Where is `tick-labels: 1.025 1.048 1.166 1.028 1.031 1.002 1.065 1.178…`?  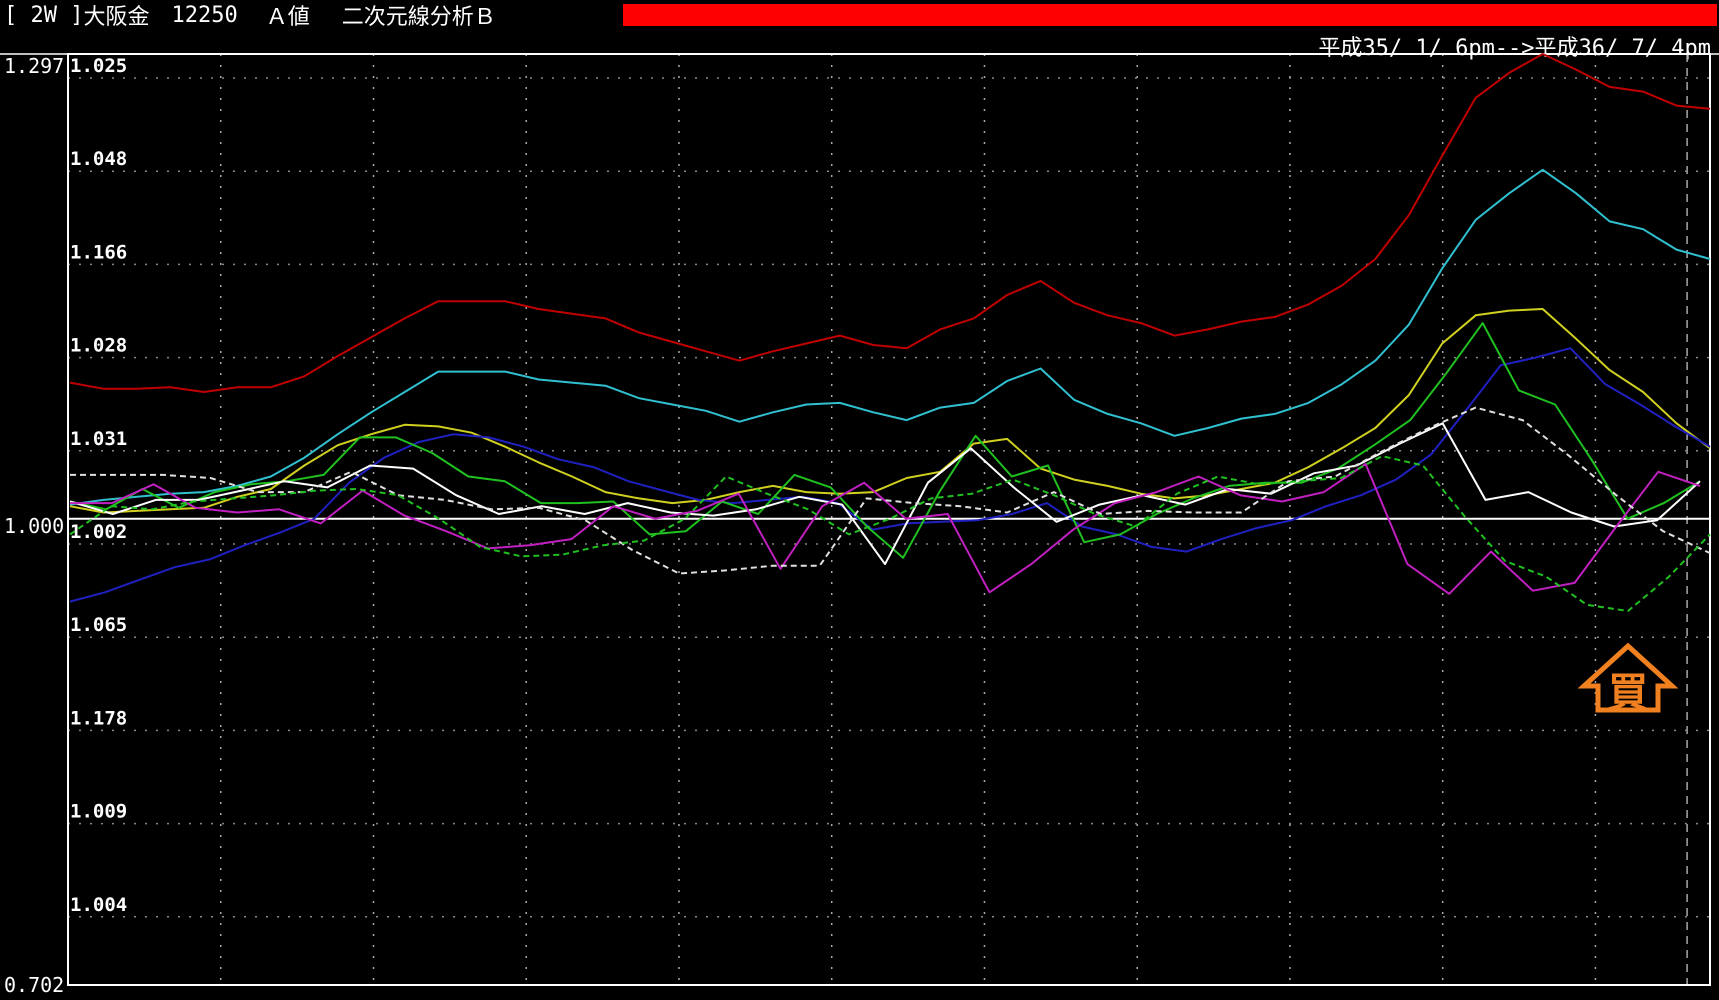 tick-labels: 1.025 1.048 1.166 1.028 1.031 1.002 1.065 1.178… is located at coordinates (98, 485).